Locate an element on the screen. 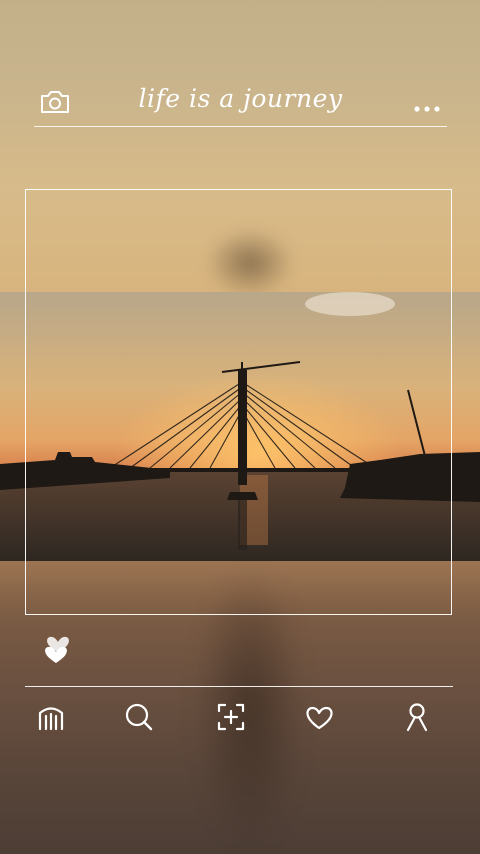 This screenshot has height=854, width=480. more-dots-icon is located at coordinates (427, 105).